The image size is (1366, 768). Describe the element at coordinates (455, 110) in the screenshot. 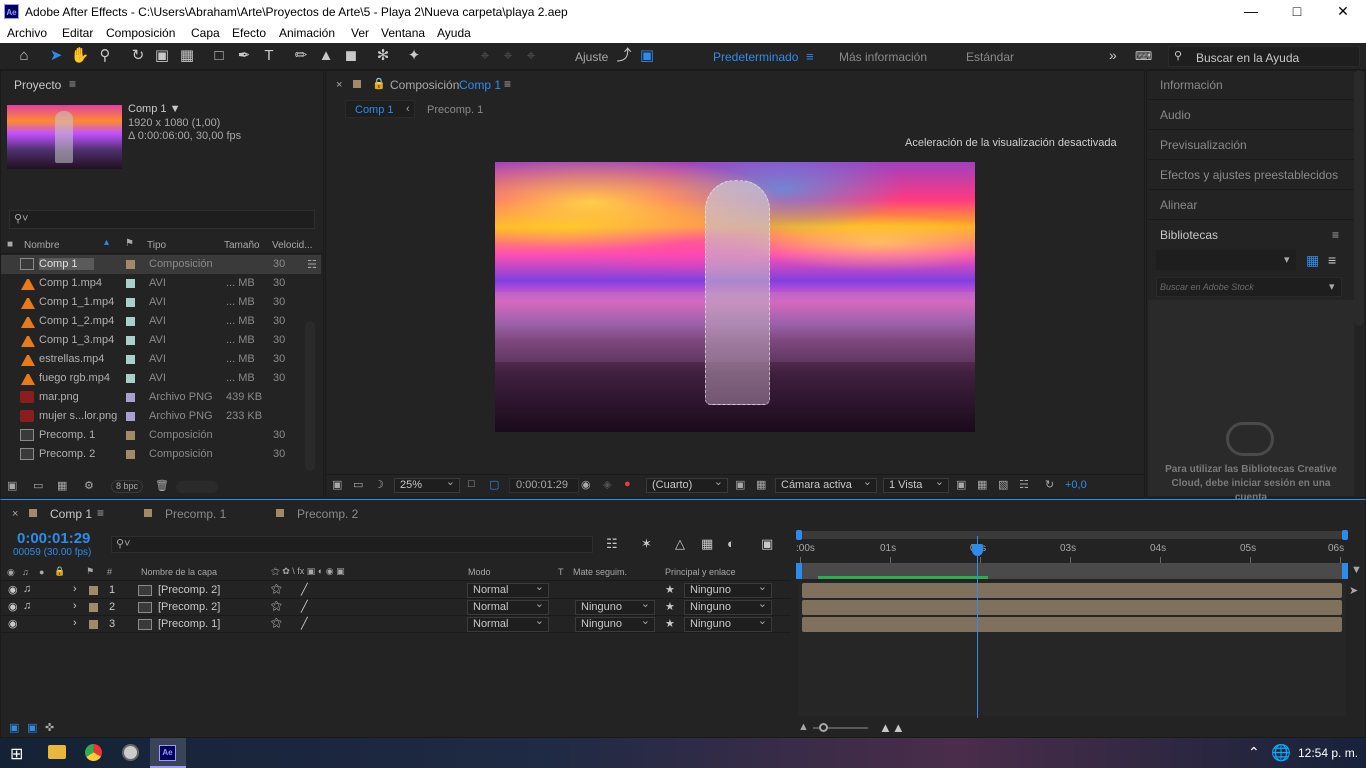

I see `tab-precomp-1: Precomp. 1` at that location.